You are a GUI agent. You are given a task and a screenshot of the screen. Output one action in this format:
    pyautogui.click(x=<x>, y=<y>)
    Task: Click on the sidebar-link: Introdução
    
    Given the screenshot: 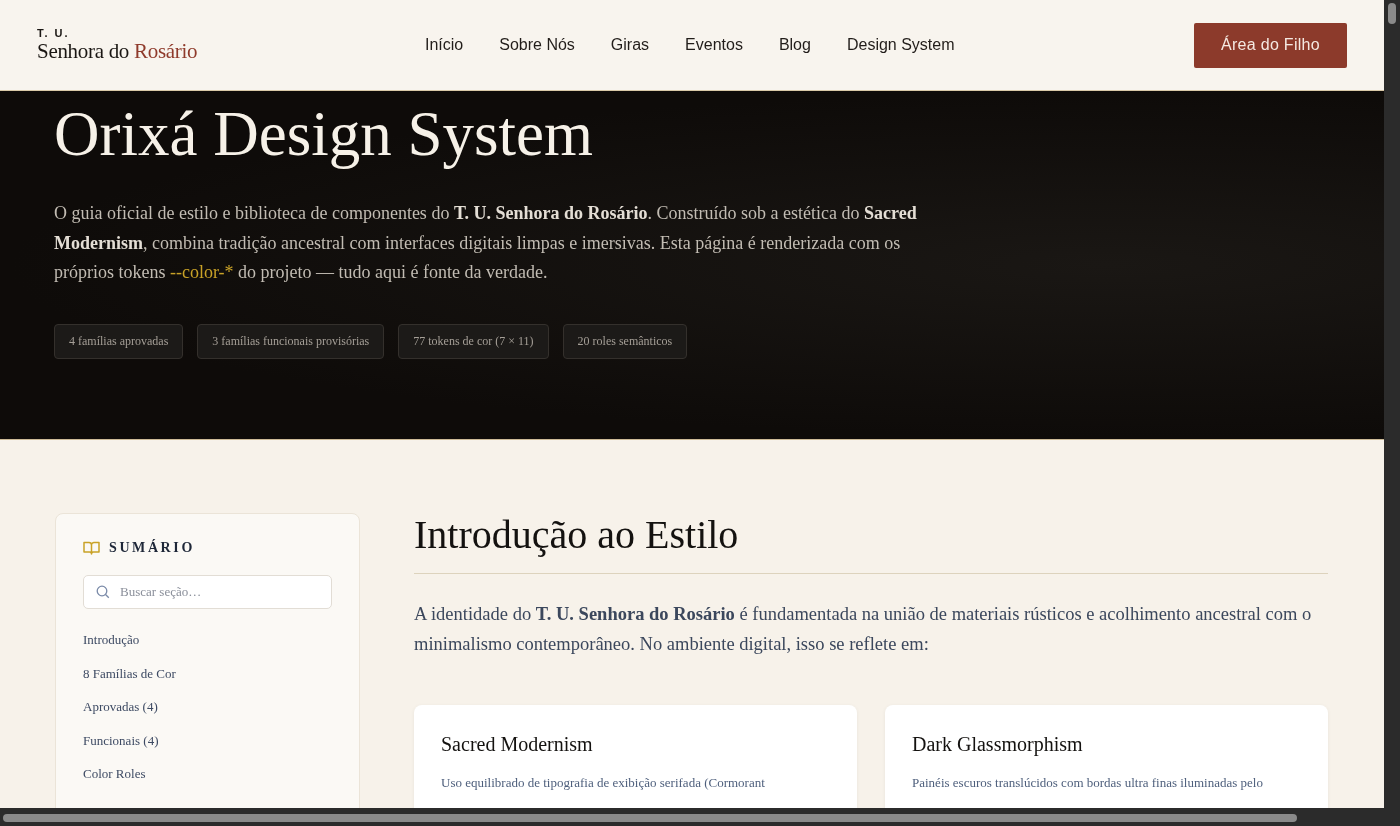 What is the action you would take?
    pyautogui.click(x=207, y=640)
    